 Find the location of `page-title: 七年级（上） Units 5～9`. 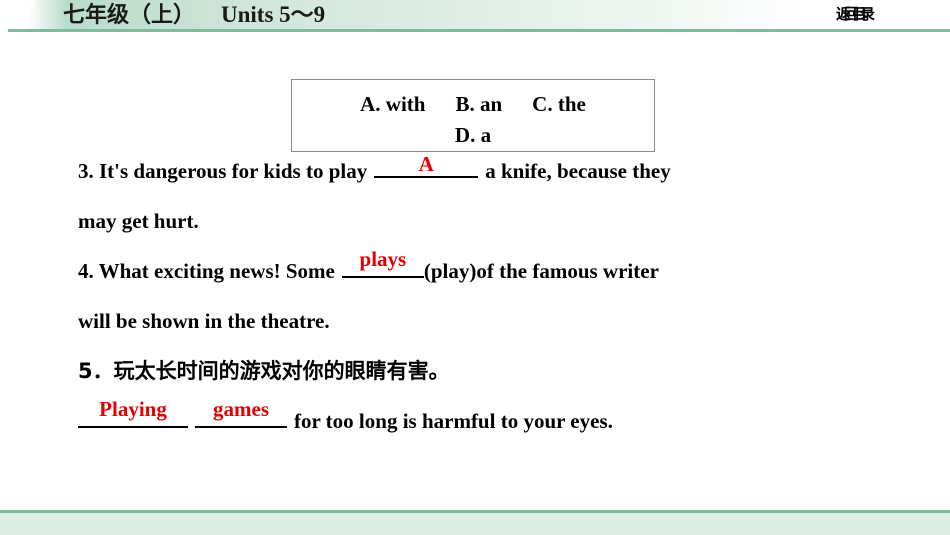

page-title: 七年级（上） Units 5～9 is located at coordinates (194, 15).